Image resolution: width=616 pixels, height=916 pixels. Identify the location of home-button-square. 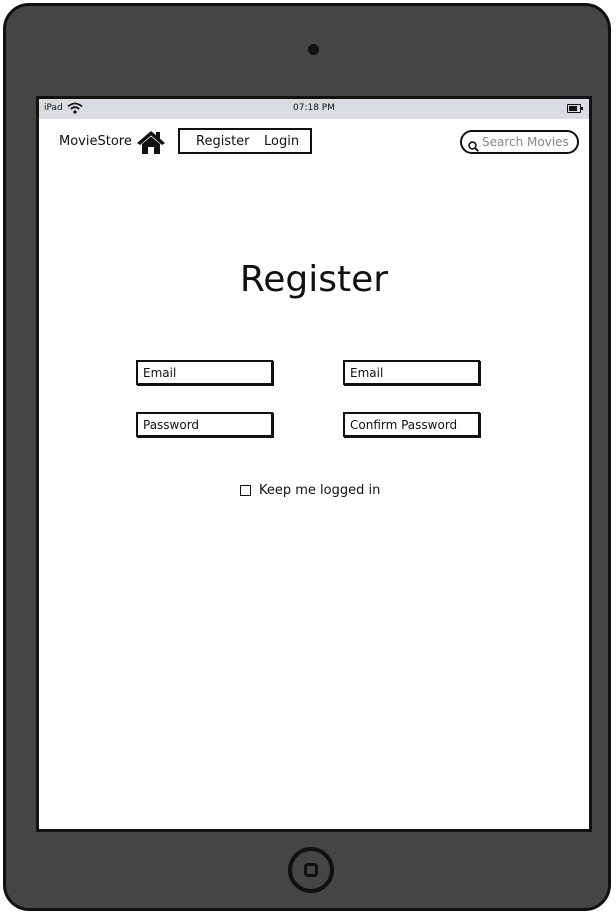
(311, 870).